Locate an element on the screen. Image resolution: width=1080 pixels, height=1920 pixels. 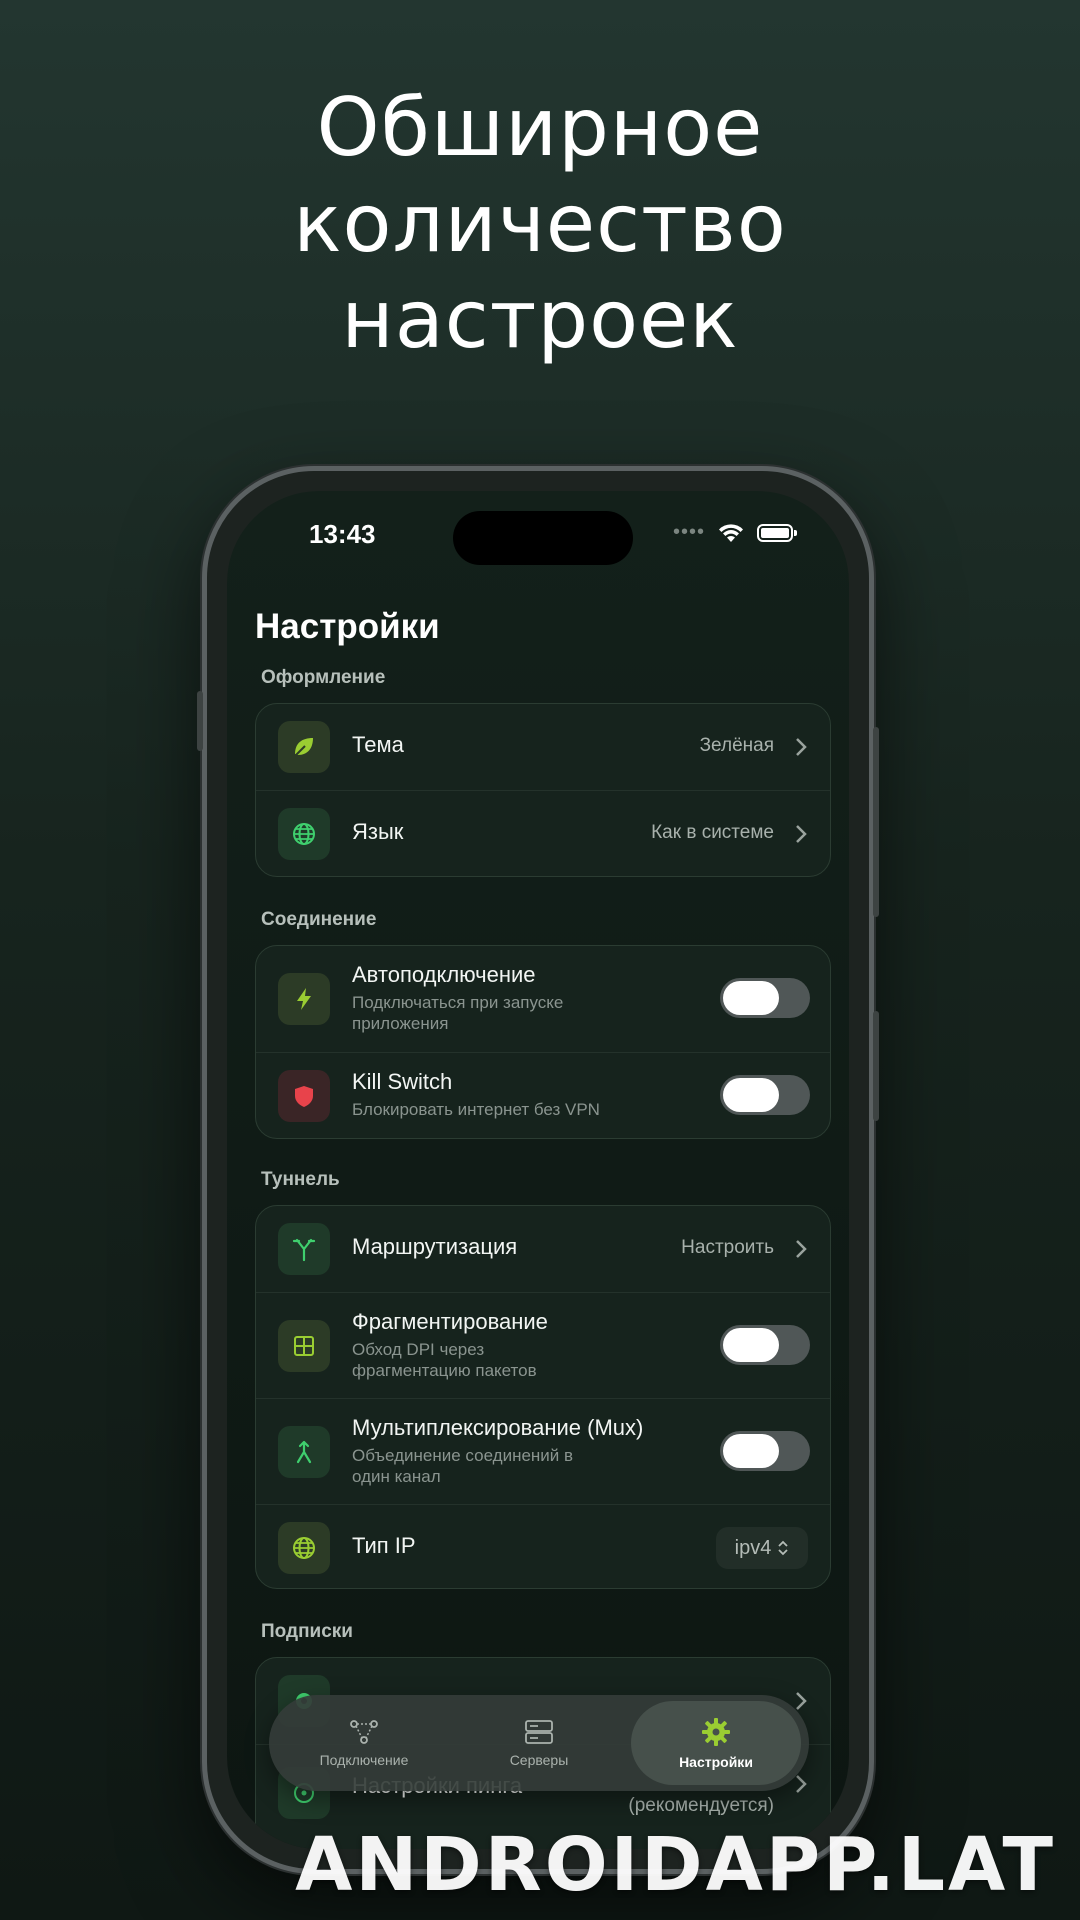
phone-power-button is located at coordinates (876, 822).